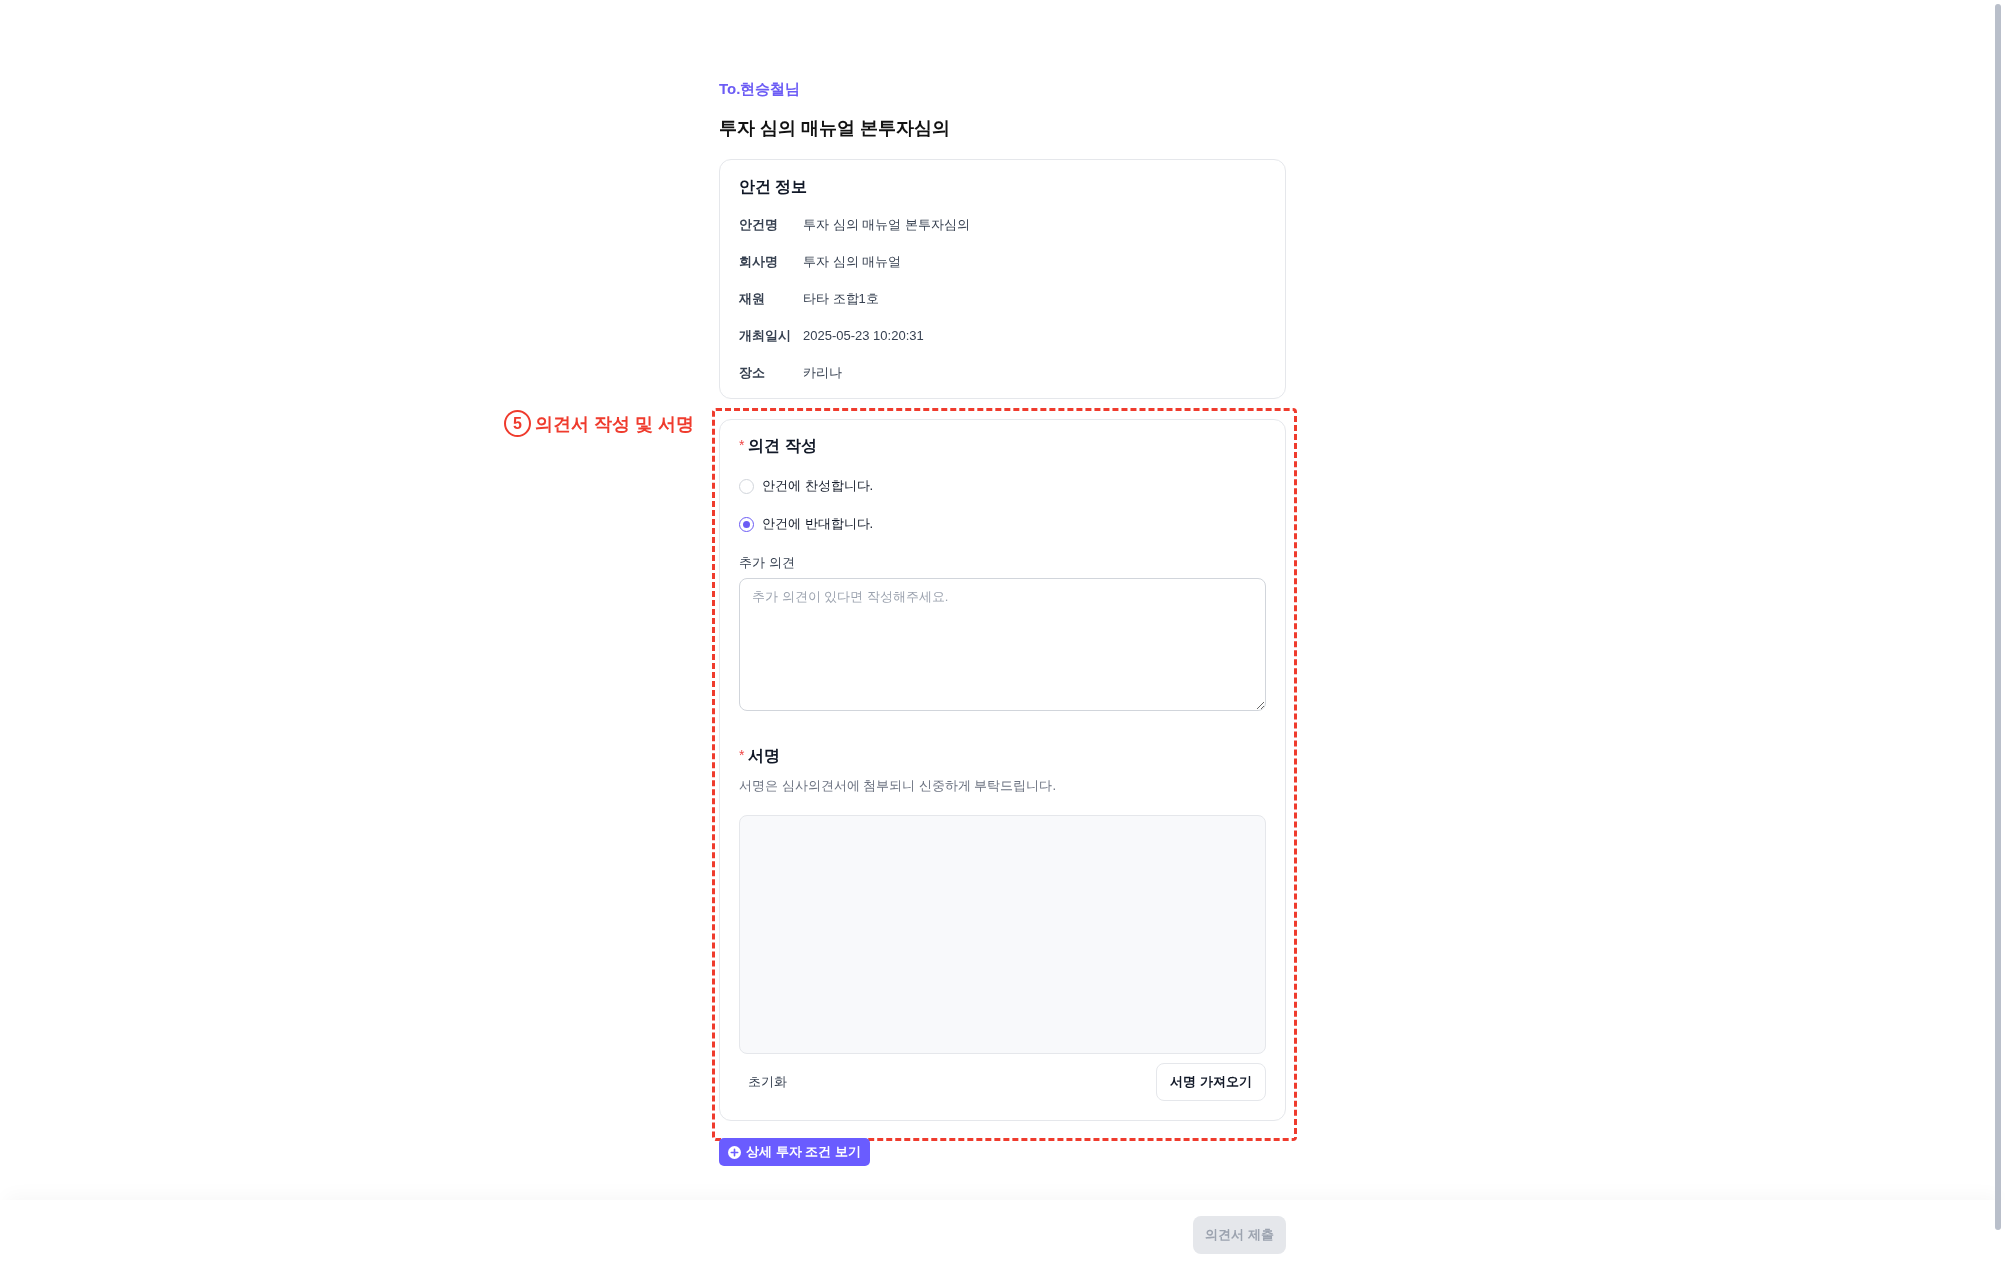 This screenshot has width=2005, height=1271. Describe the element at coordinates (773, 187) in the screenshot. I see `card-heading: 안건 정보` at that location.